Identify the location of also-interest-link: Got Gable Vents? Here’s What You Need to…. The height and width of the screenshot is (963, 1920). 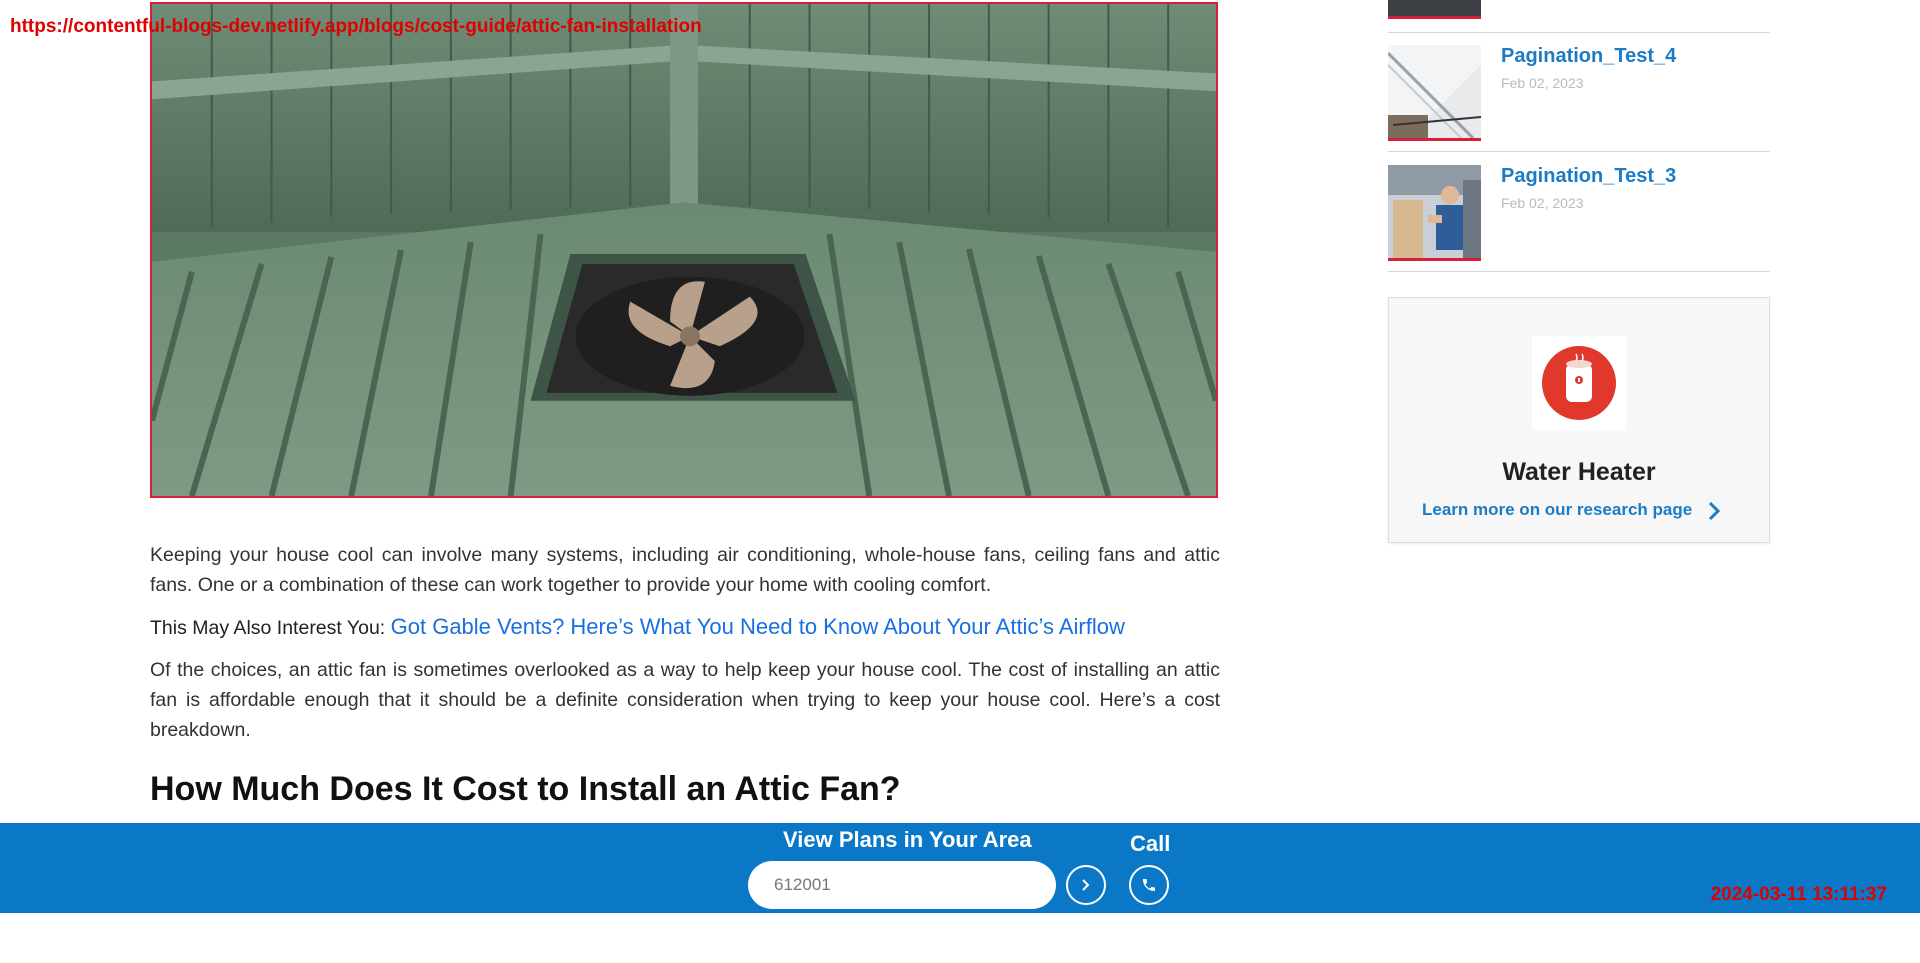
(758, 626).